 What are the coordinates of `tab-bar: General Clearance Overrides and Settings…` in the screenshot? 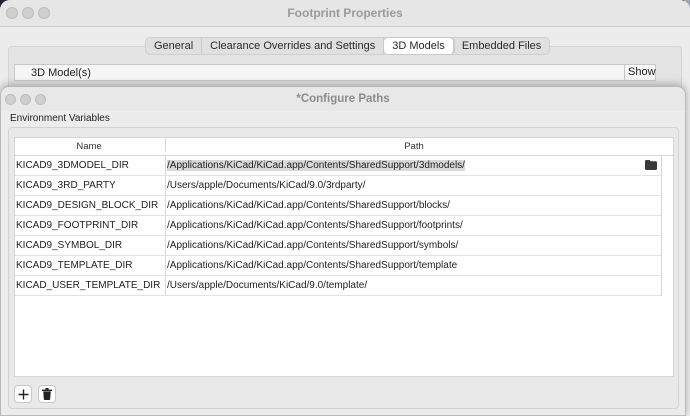 It's located at (348, 46).